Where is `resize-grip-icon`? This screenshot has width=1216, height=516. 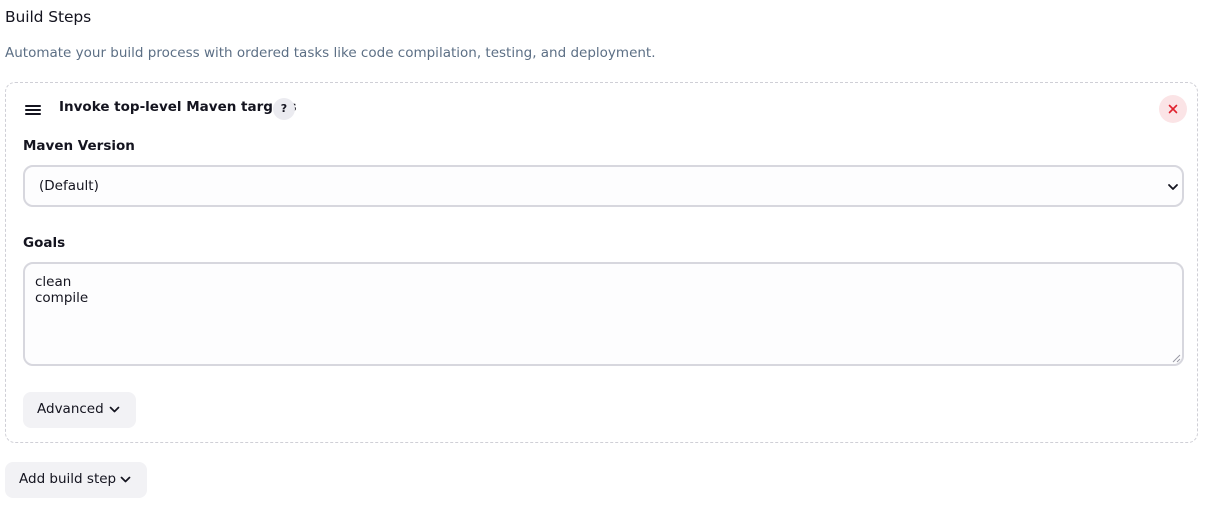 resize-grip-icon is located at coordinates (1176, 358).